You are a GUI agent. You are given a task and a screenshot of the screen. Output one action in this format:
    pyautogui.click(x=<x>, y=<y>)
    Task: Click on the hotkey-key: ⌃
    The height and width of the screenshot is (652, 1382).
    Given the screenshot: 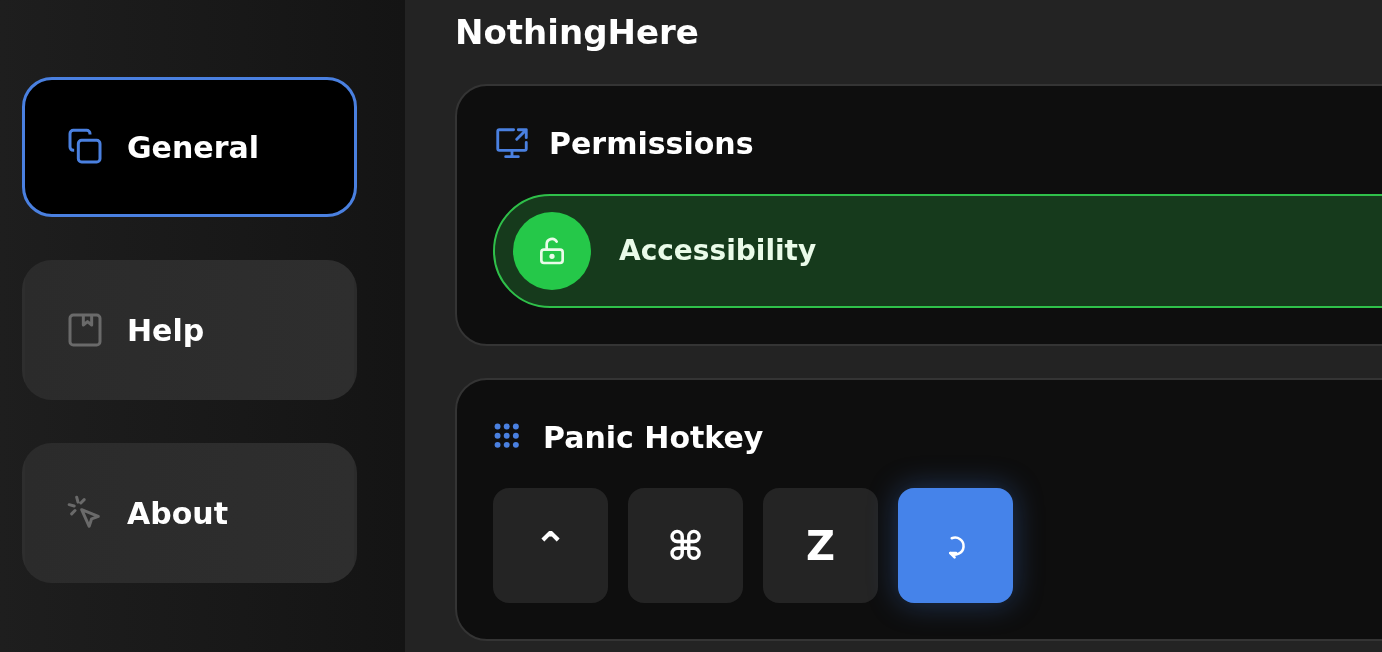 What is the action you would take?
    pyautogui.click(x=550, y=545)
    